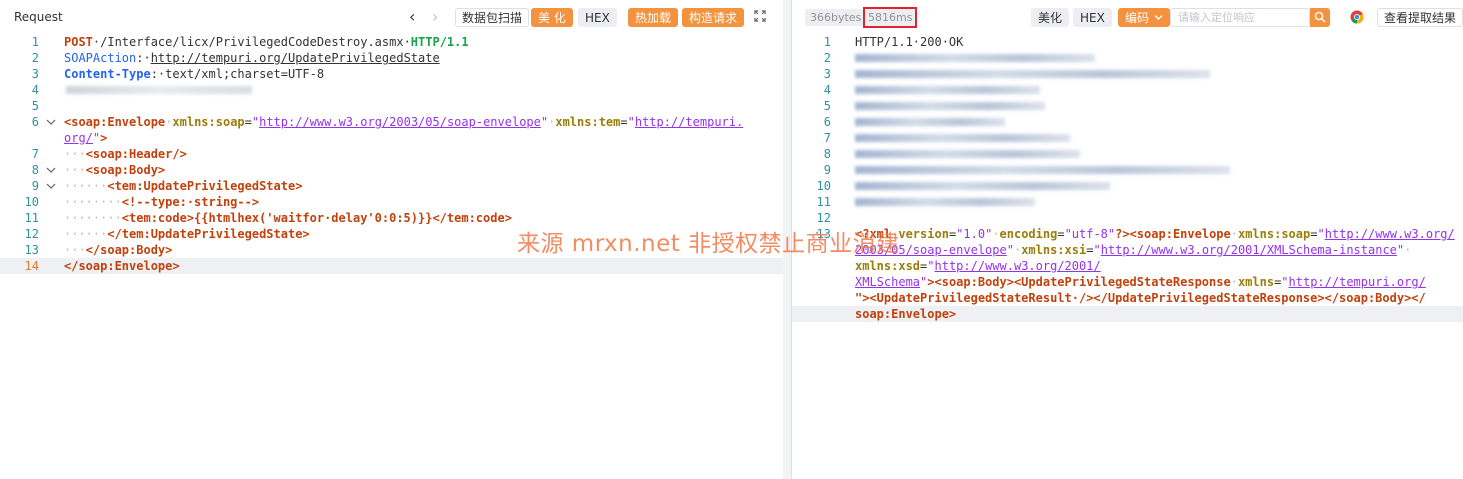  What do you see at coordinates (1127, 90) in the screenshot?
I see `code-line: 4` at bounding box center [1127, 90].